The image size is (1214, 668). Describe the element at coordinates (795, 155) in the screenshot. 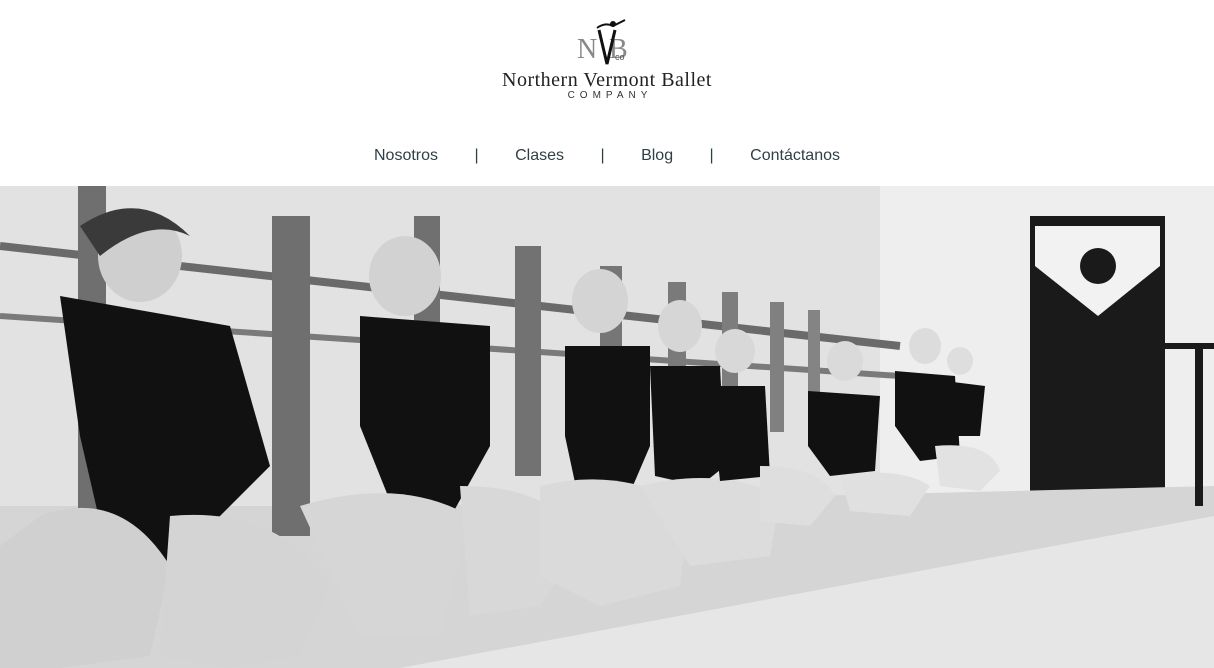

I see `nav-item-contactanos: Contáctanos` at that location.